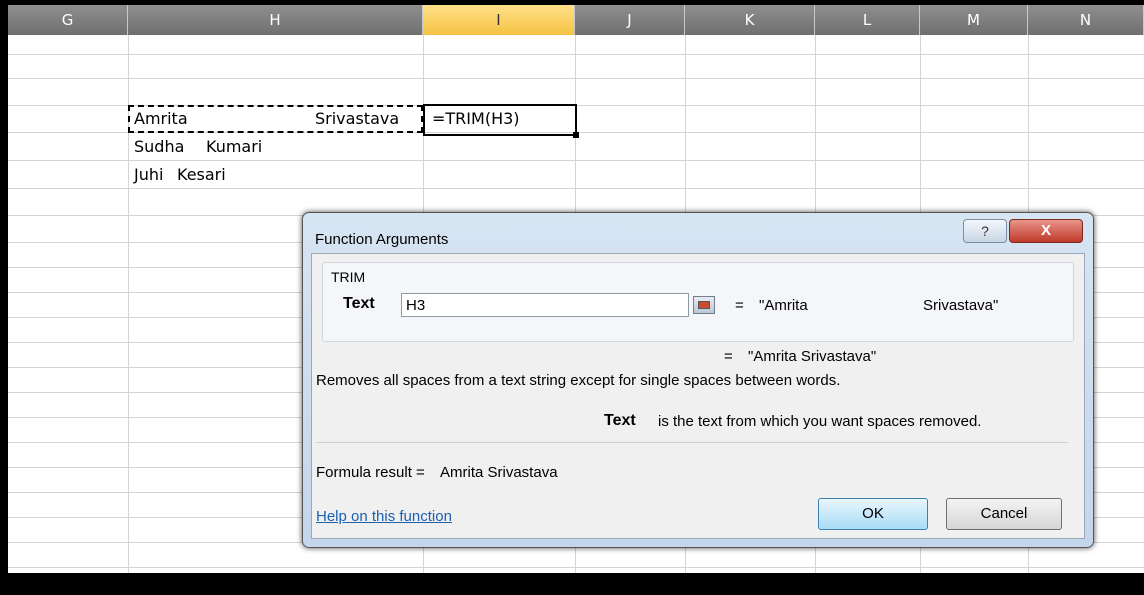  What do you see at coordinates (382, 239) in the screenshot?
I see `dialog-title: Function Arguments` at bounding box center [382, 239].